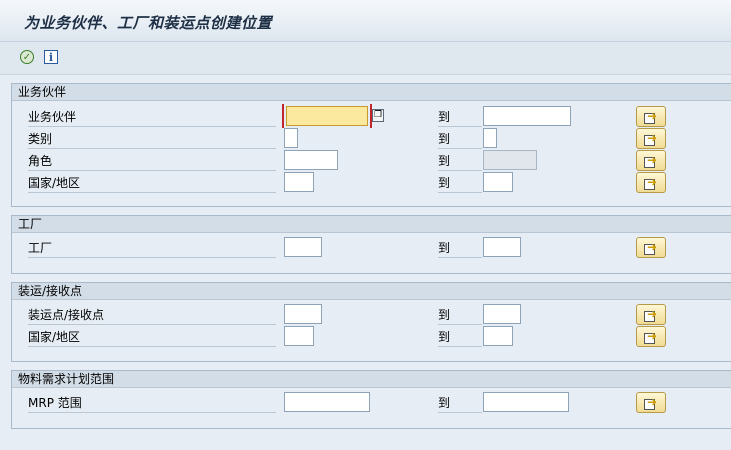 The height and width of the screenshot is (450, 731). Describe the element at coordinates (490, 138) in the screenshot. I see `category-to-input` at that location.